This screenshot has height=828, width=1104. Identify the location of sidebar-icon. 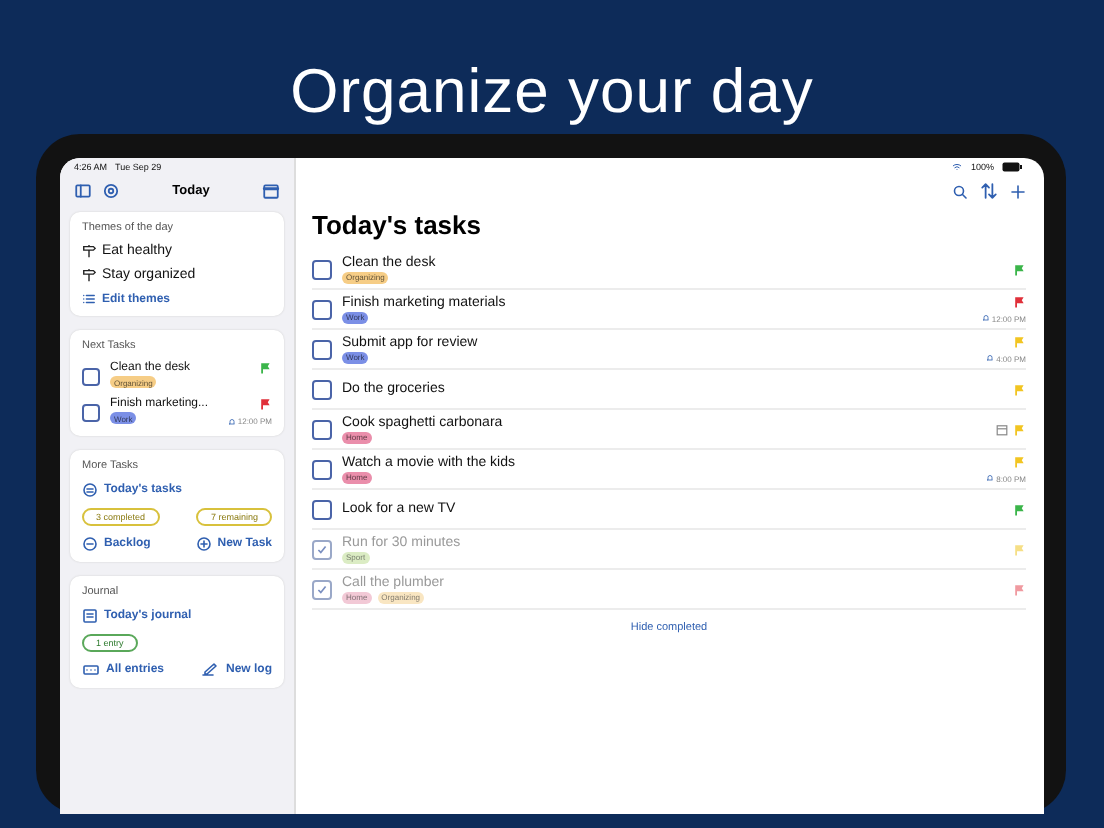
(83, 191).